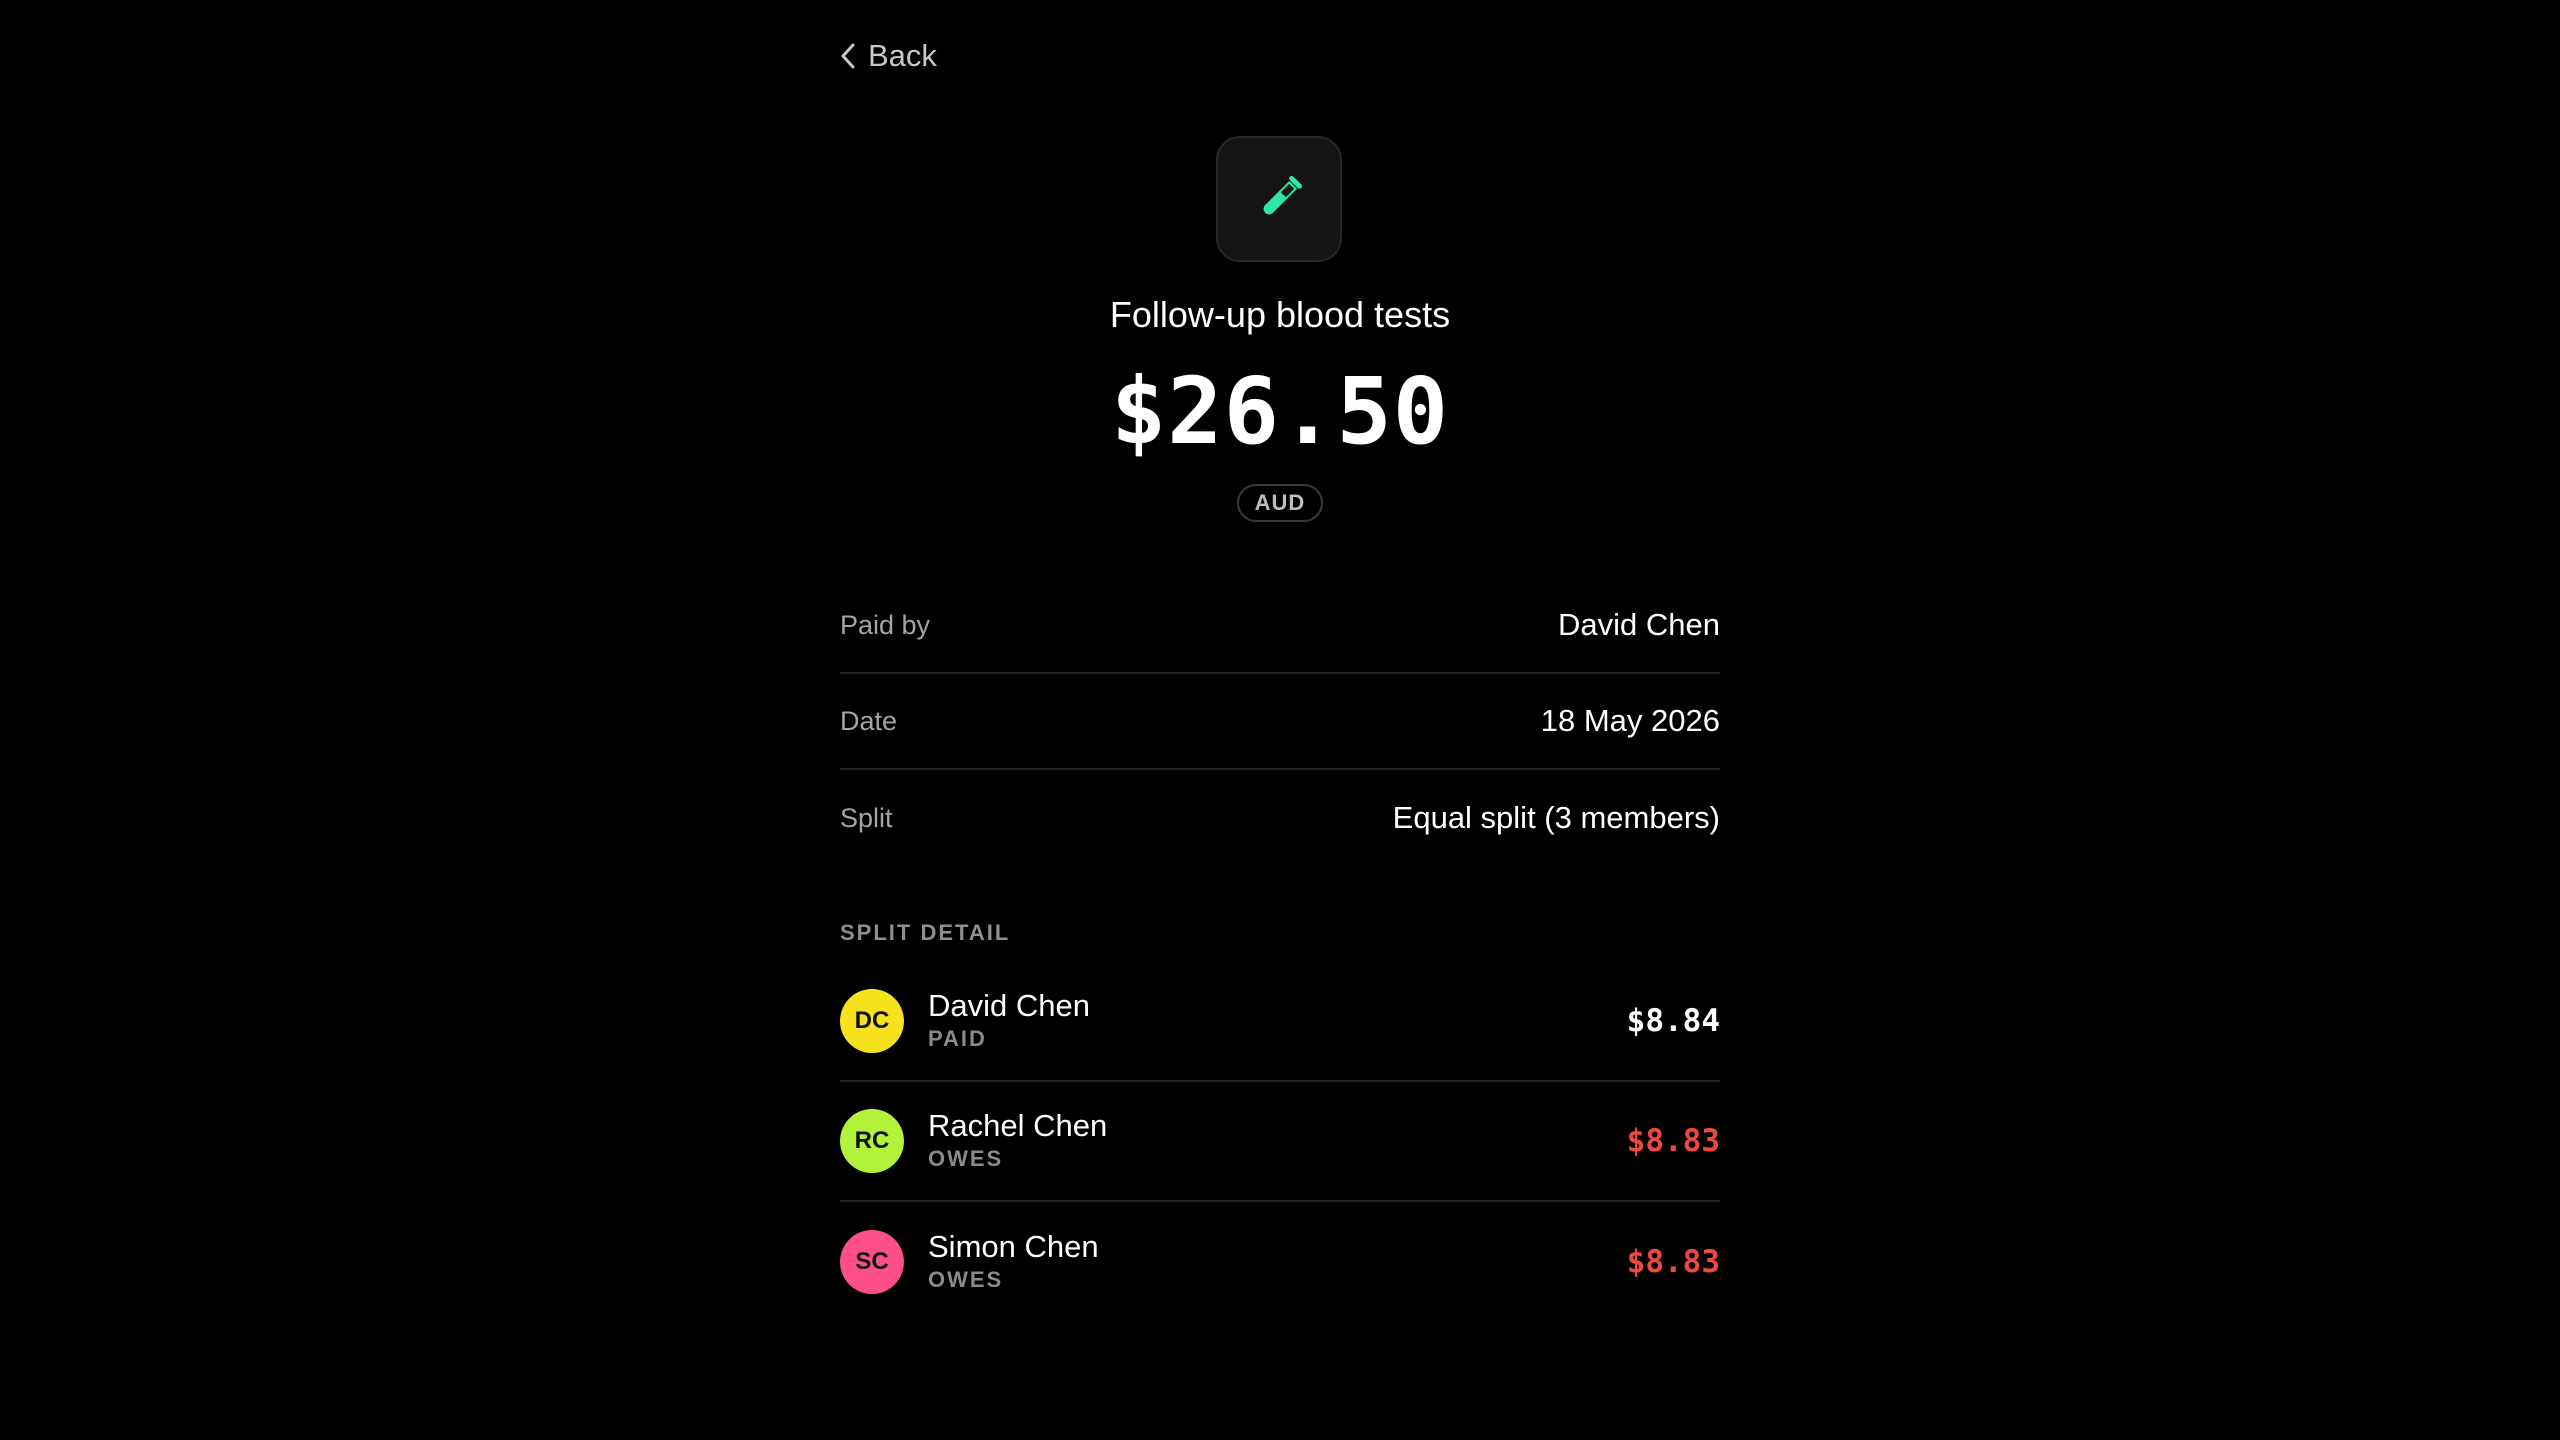 This screenshot has height=1440, width=2560. What do you see at coordinates (872, 1141) in the screenshot?
I see `avatar: RC` at bounding box center [872, 1141].